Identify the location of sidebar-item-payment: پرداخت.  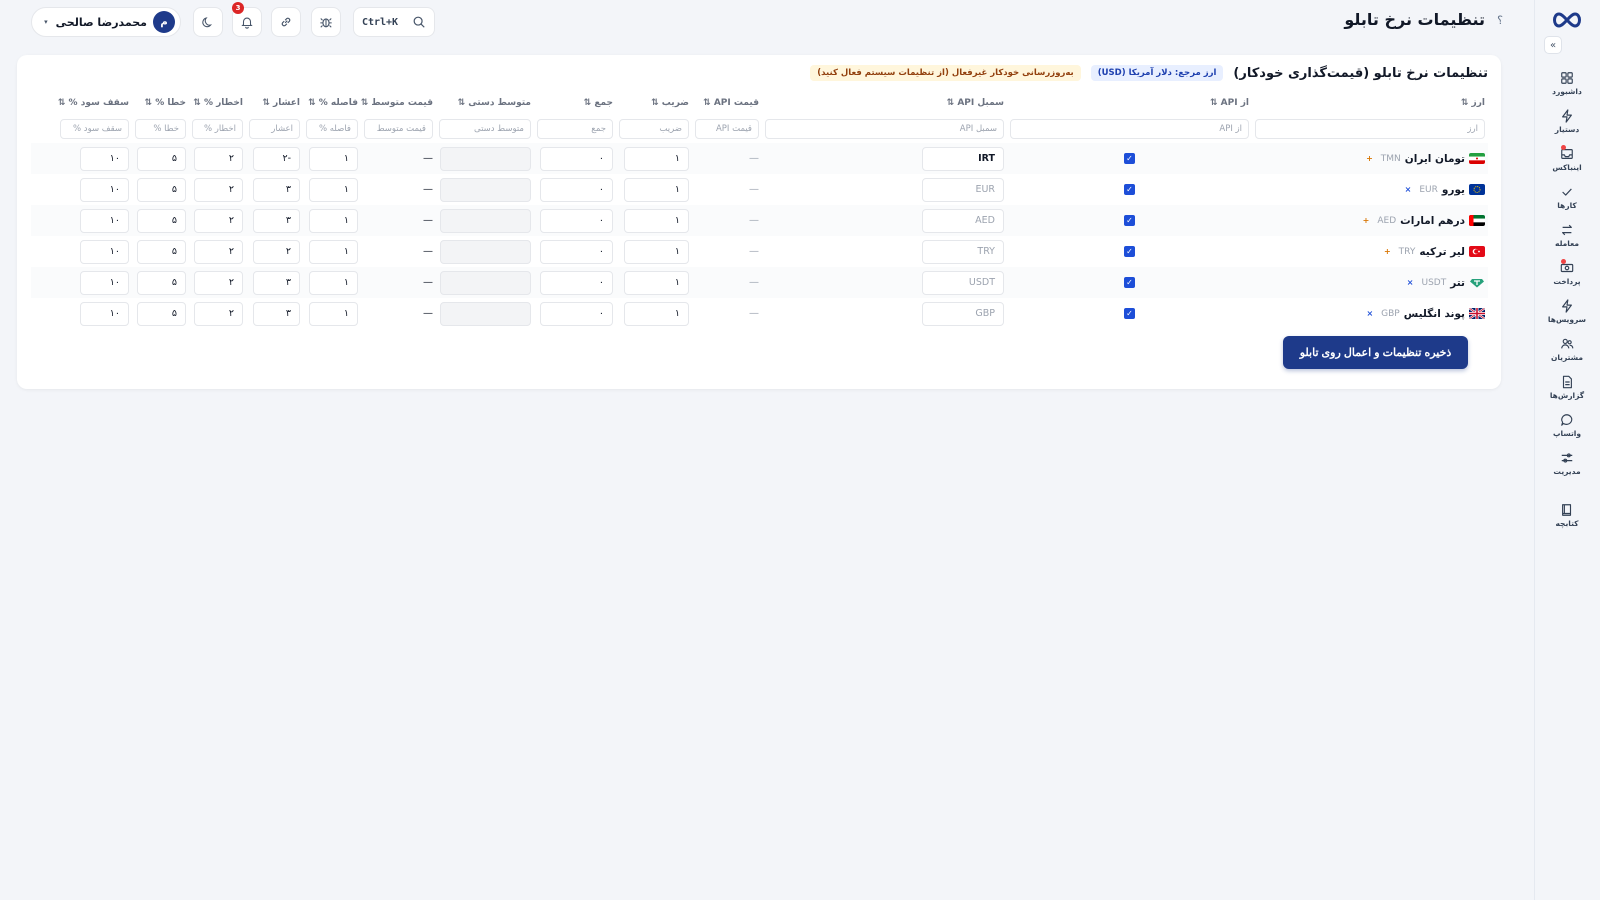
(1567, 273).